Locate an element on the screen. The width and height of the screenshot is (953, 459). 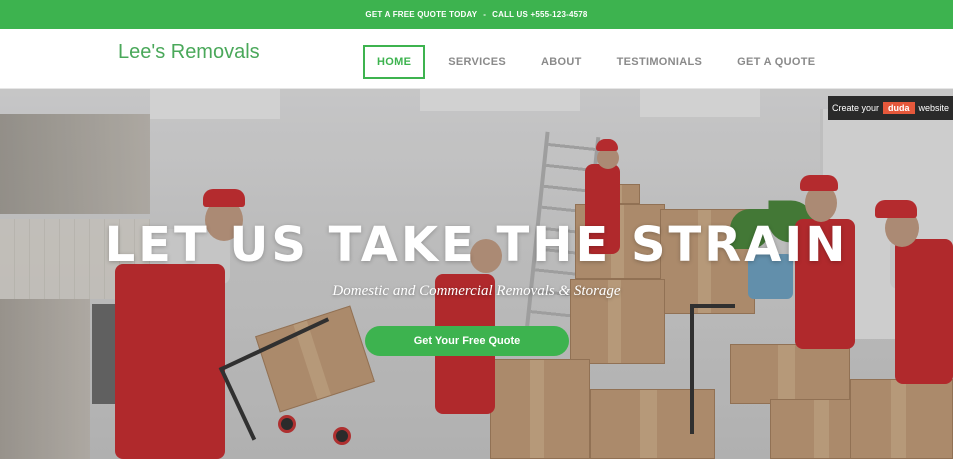
nav-home: HOME is located at coordinates (394, 62).